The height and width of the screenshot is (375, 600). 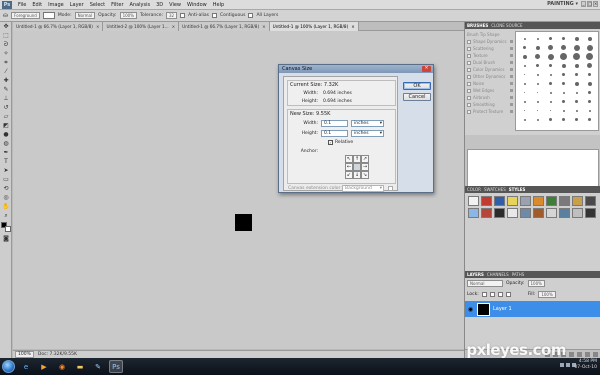 What do you see at coordinates (490, 90) in the screenshot?
I see `list-item: Wet Edges` at bounding box center [490, 90].